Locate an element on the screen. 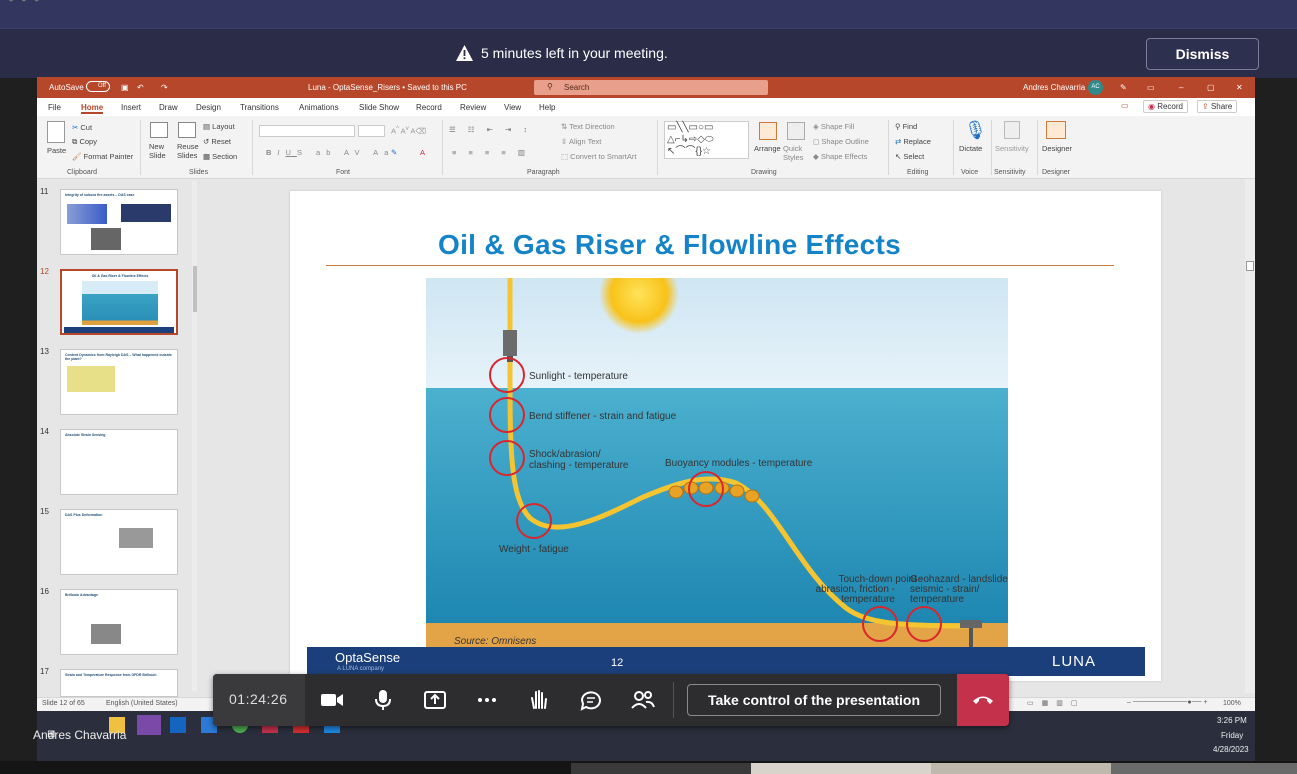  text-direction-button: ⇅ Text Direction is located at coordinates (588, 126).